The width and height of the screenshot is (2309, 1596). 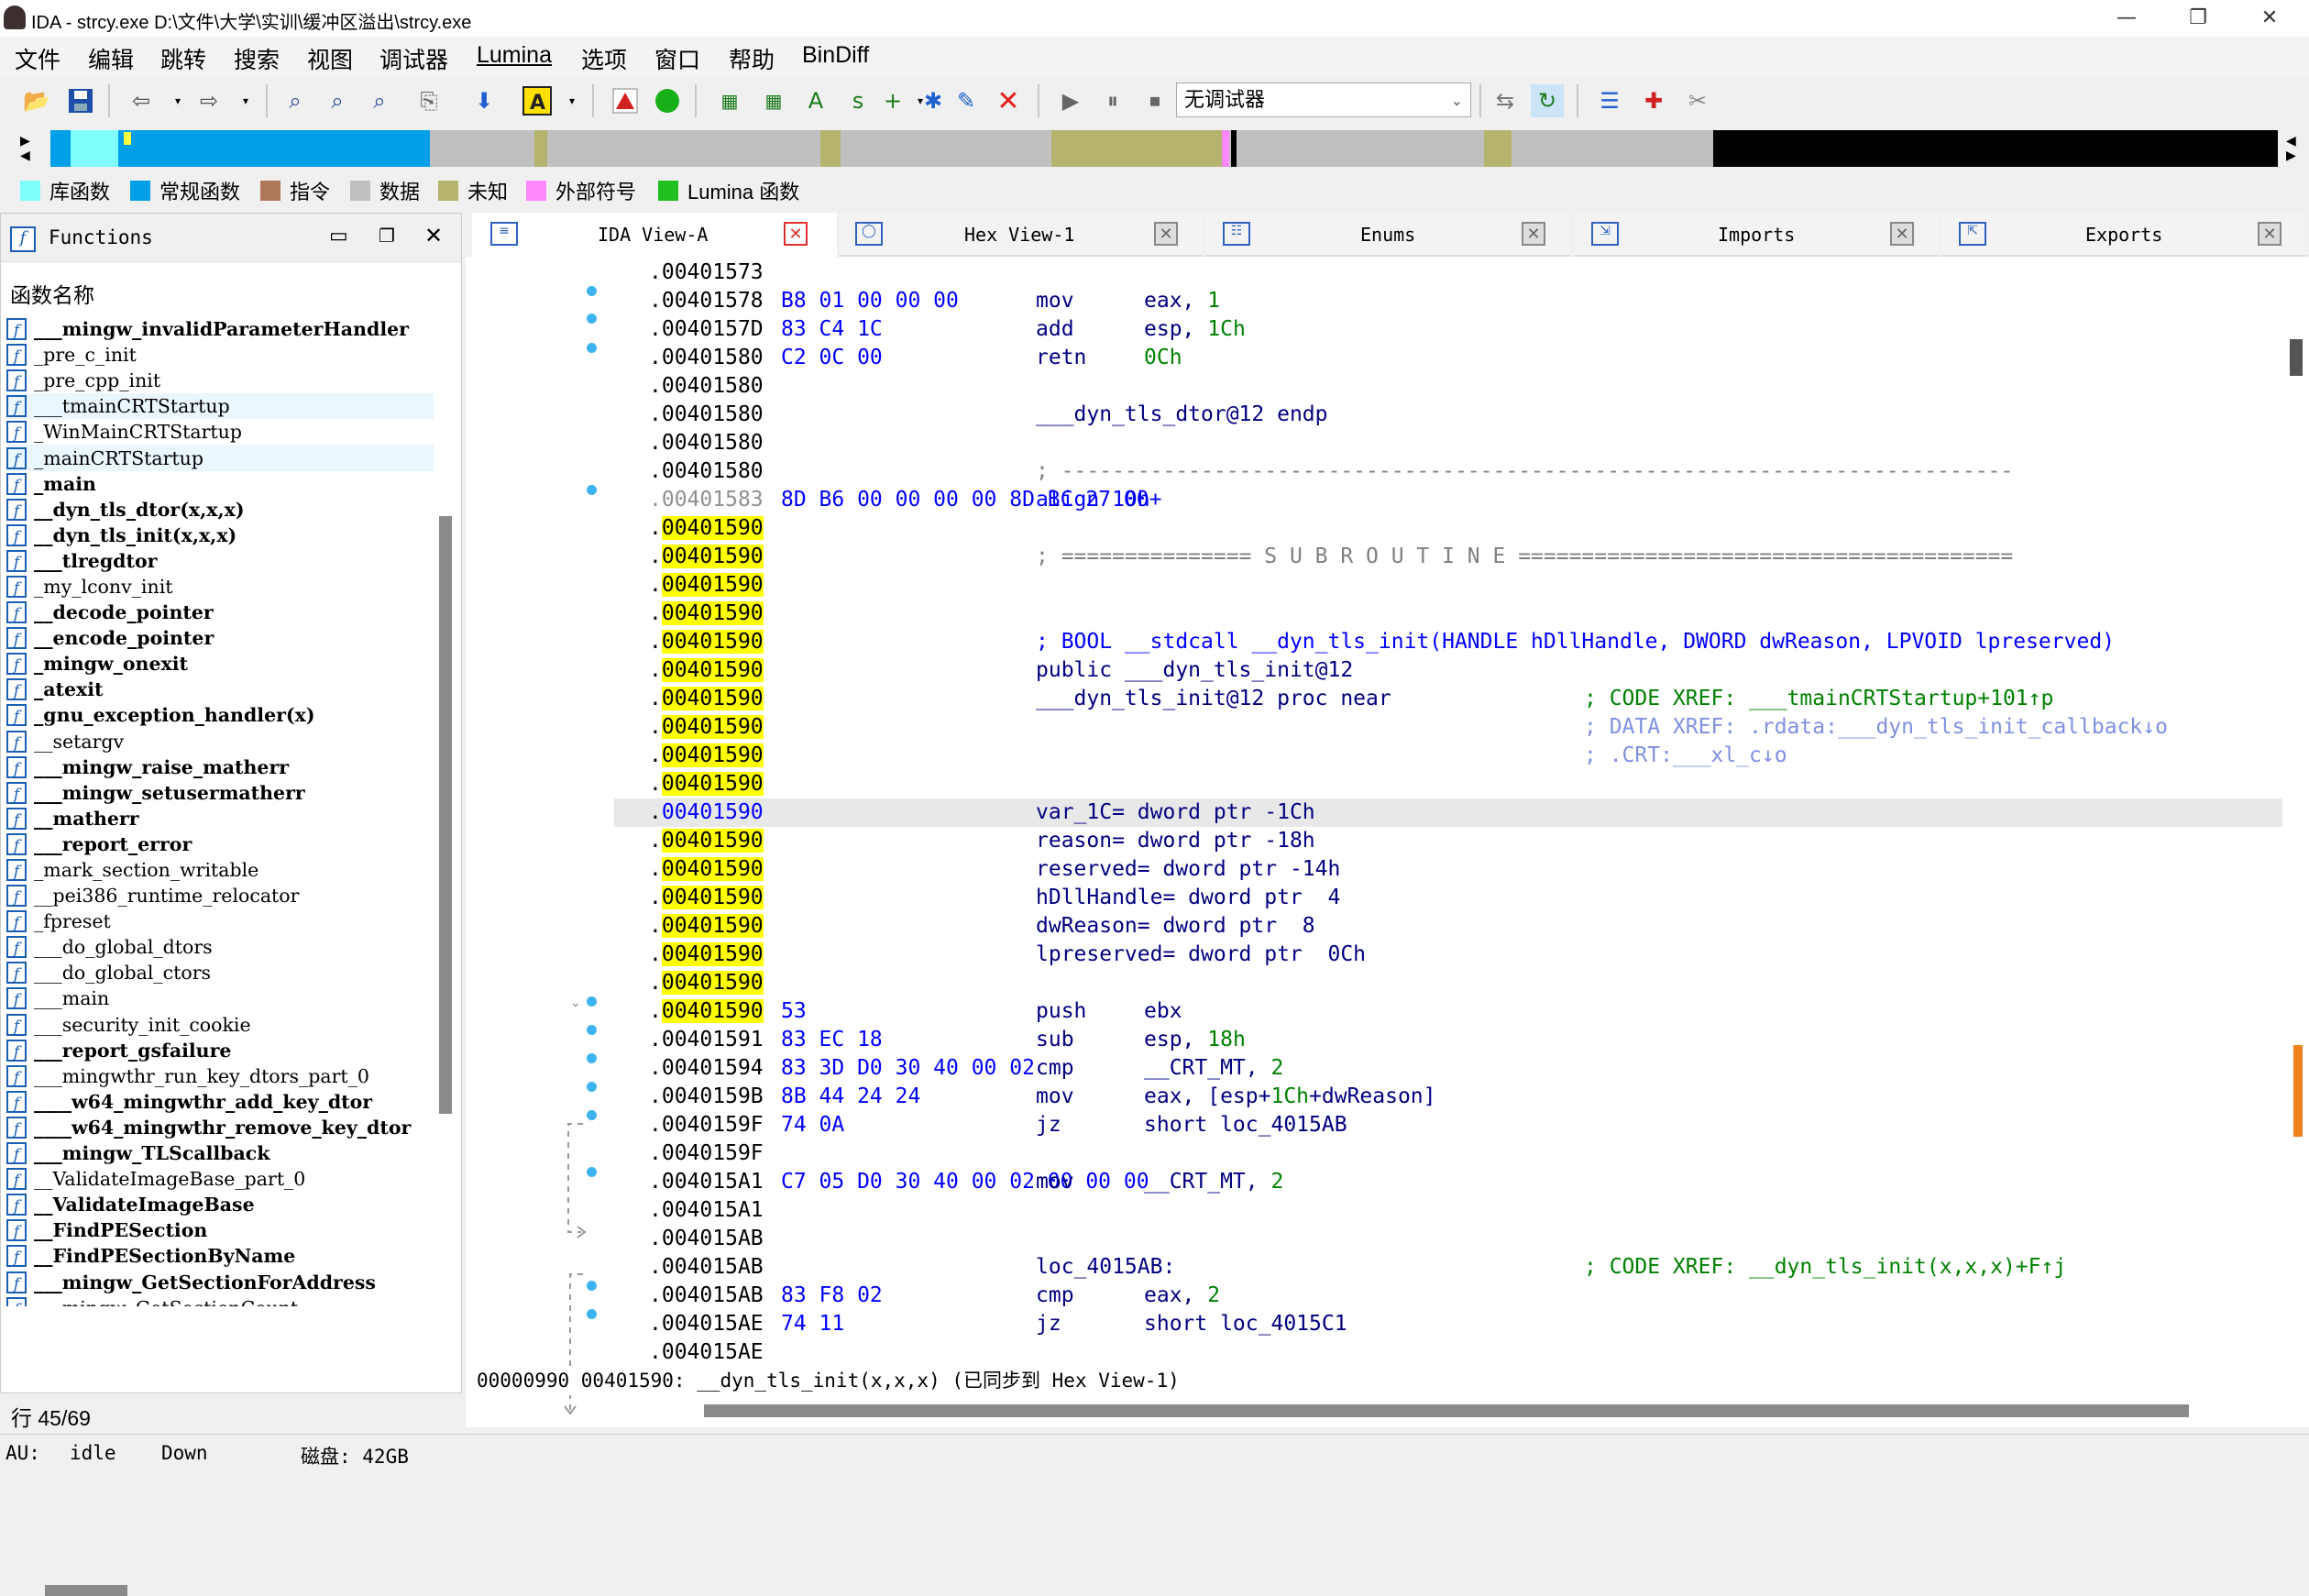 I want to click on make-data-icon: ▦, so click(x=773, y=100).